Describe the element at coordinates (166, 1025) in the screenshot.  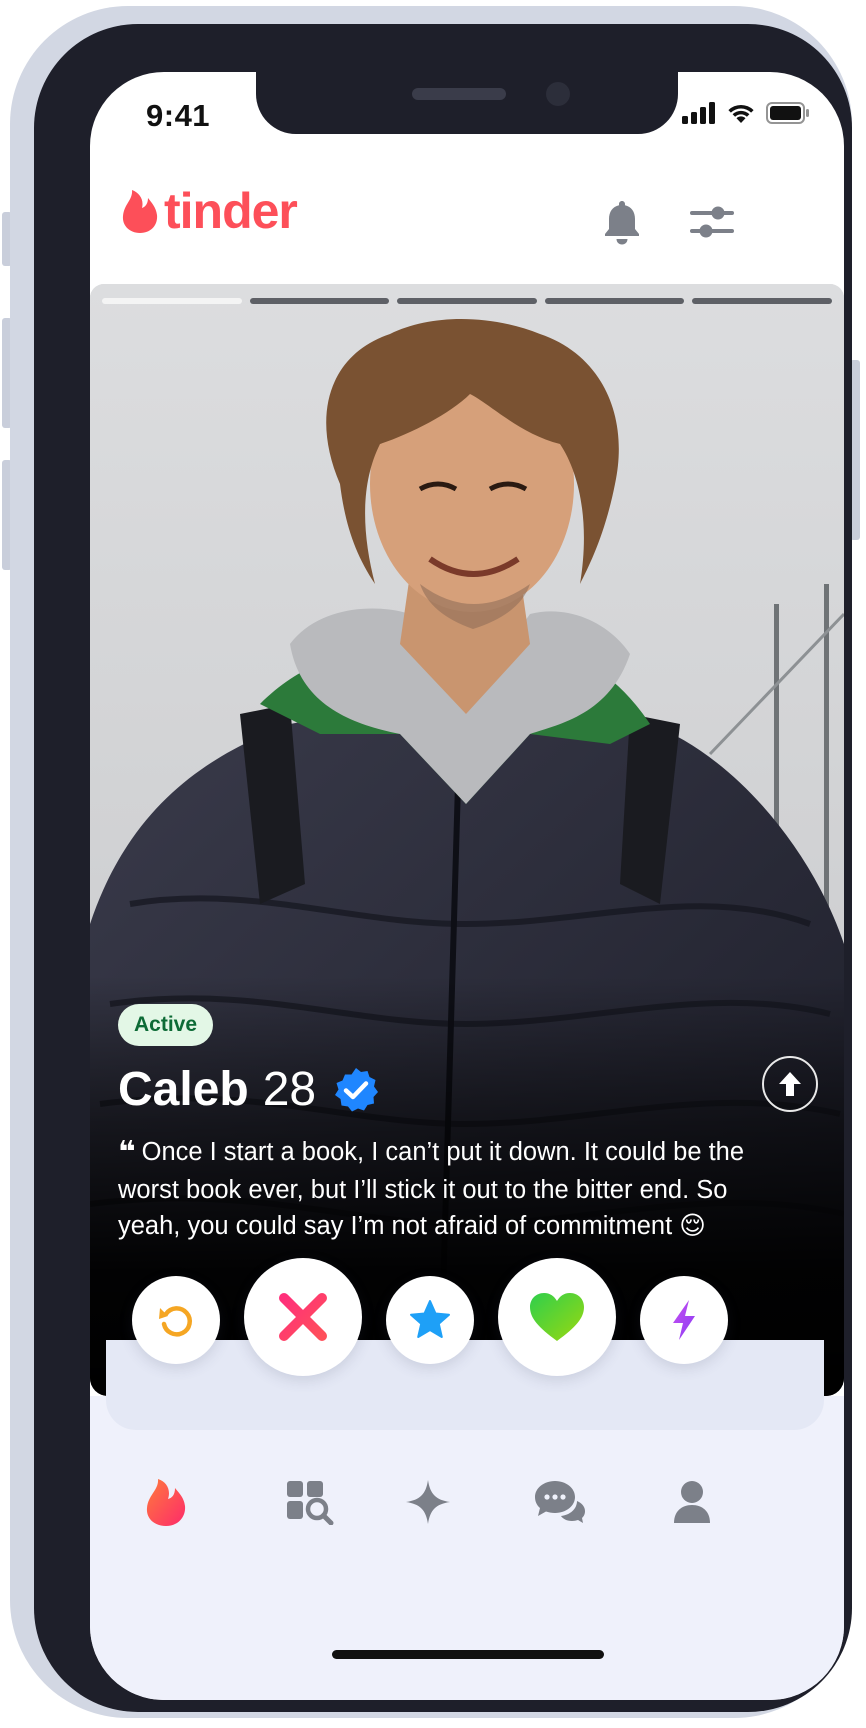
I see `active-status-badge: Active` at that location.